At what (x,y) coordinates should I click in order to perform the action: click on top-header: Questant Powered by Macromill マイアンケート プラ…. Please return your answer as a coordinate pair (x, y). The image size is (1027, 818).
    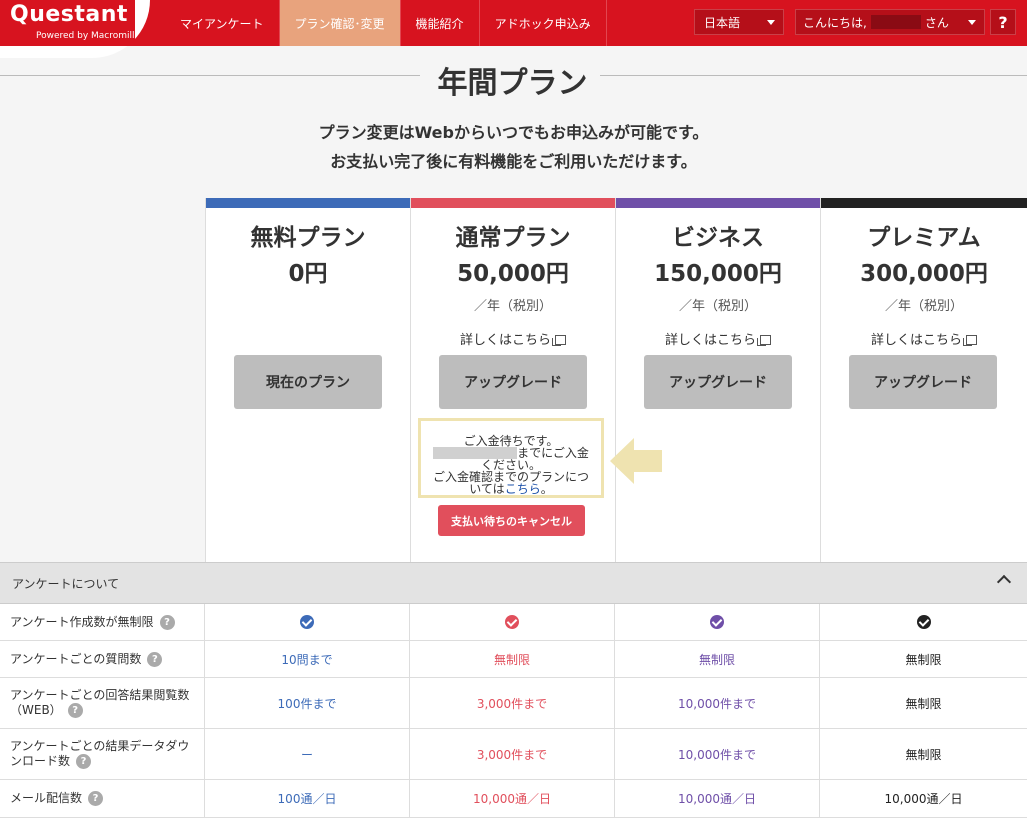
    Looking at the image, I should click on (513, 29).